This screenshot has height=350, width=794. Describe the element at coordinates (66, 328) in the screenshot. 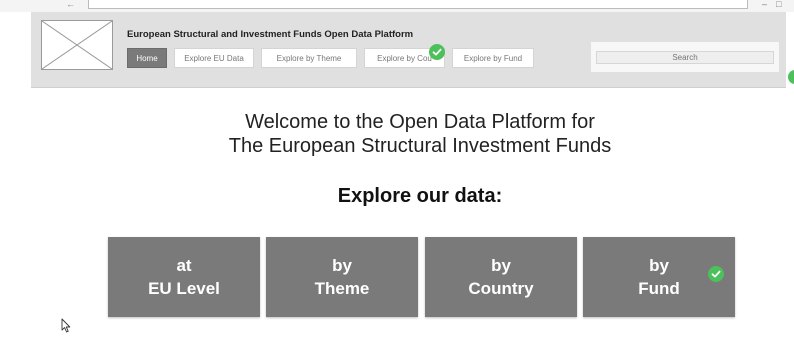

I see `mouse-pointer-icon` at that location.